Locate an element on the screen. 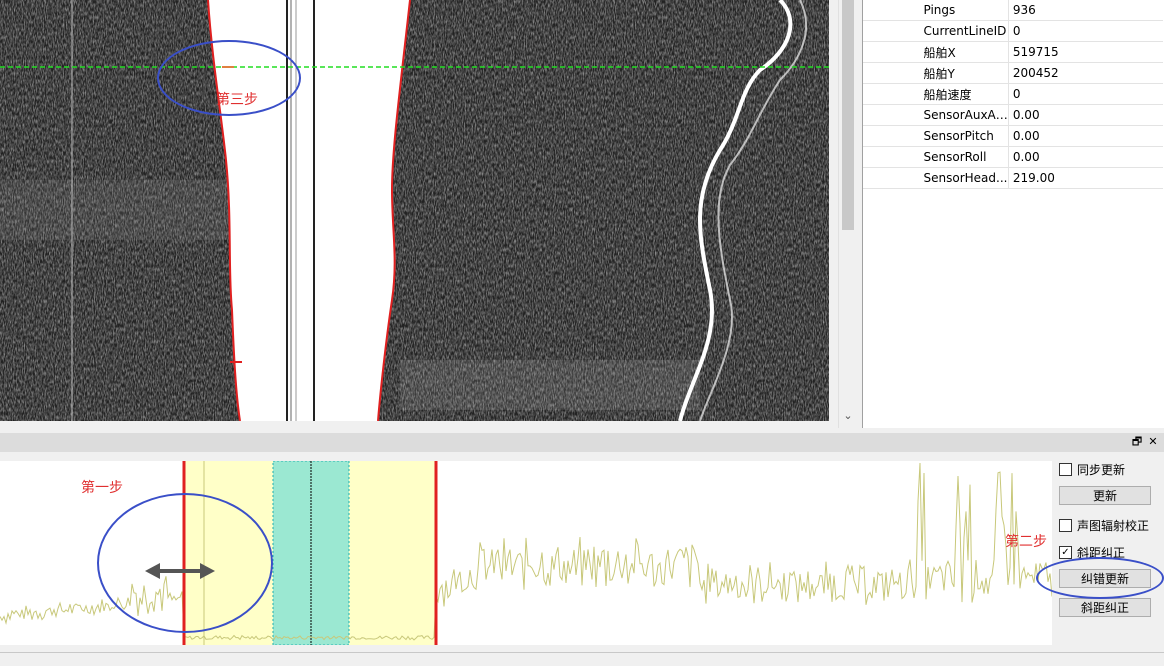 The image size is (1164, 666). annotation-step2: 第二步 is located at coordinates (1026, 542).